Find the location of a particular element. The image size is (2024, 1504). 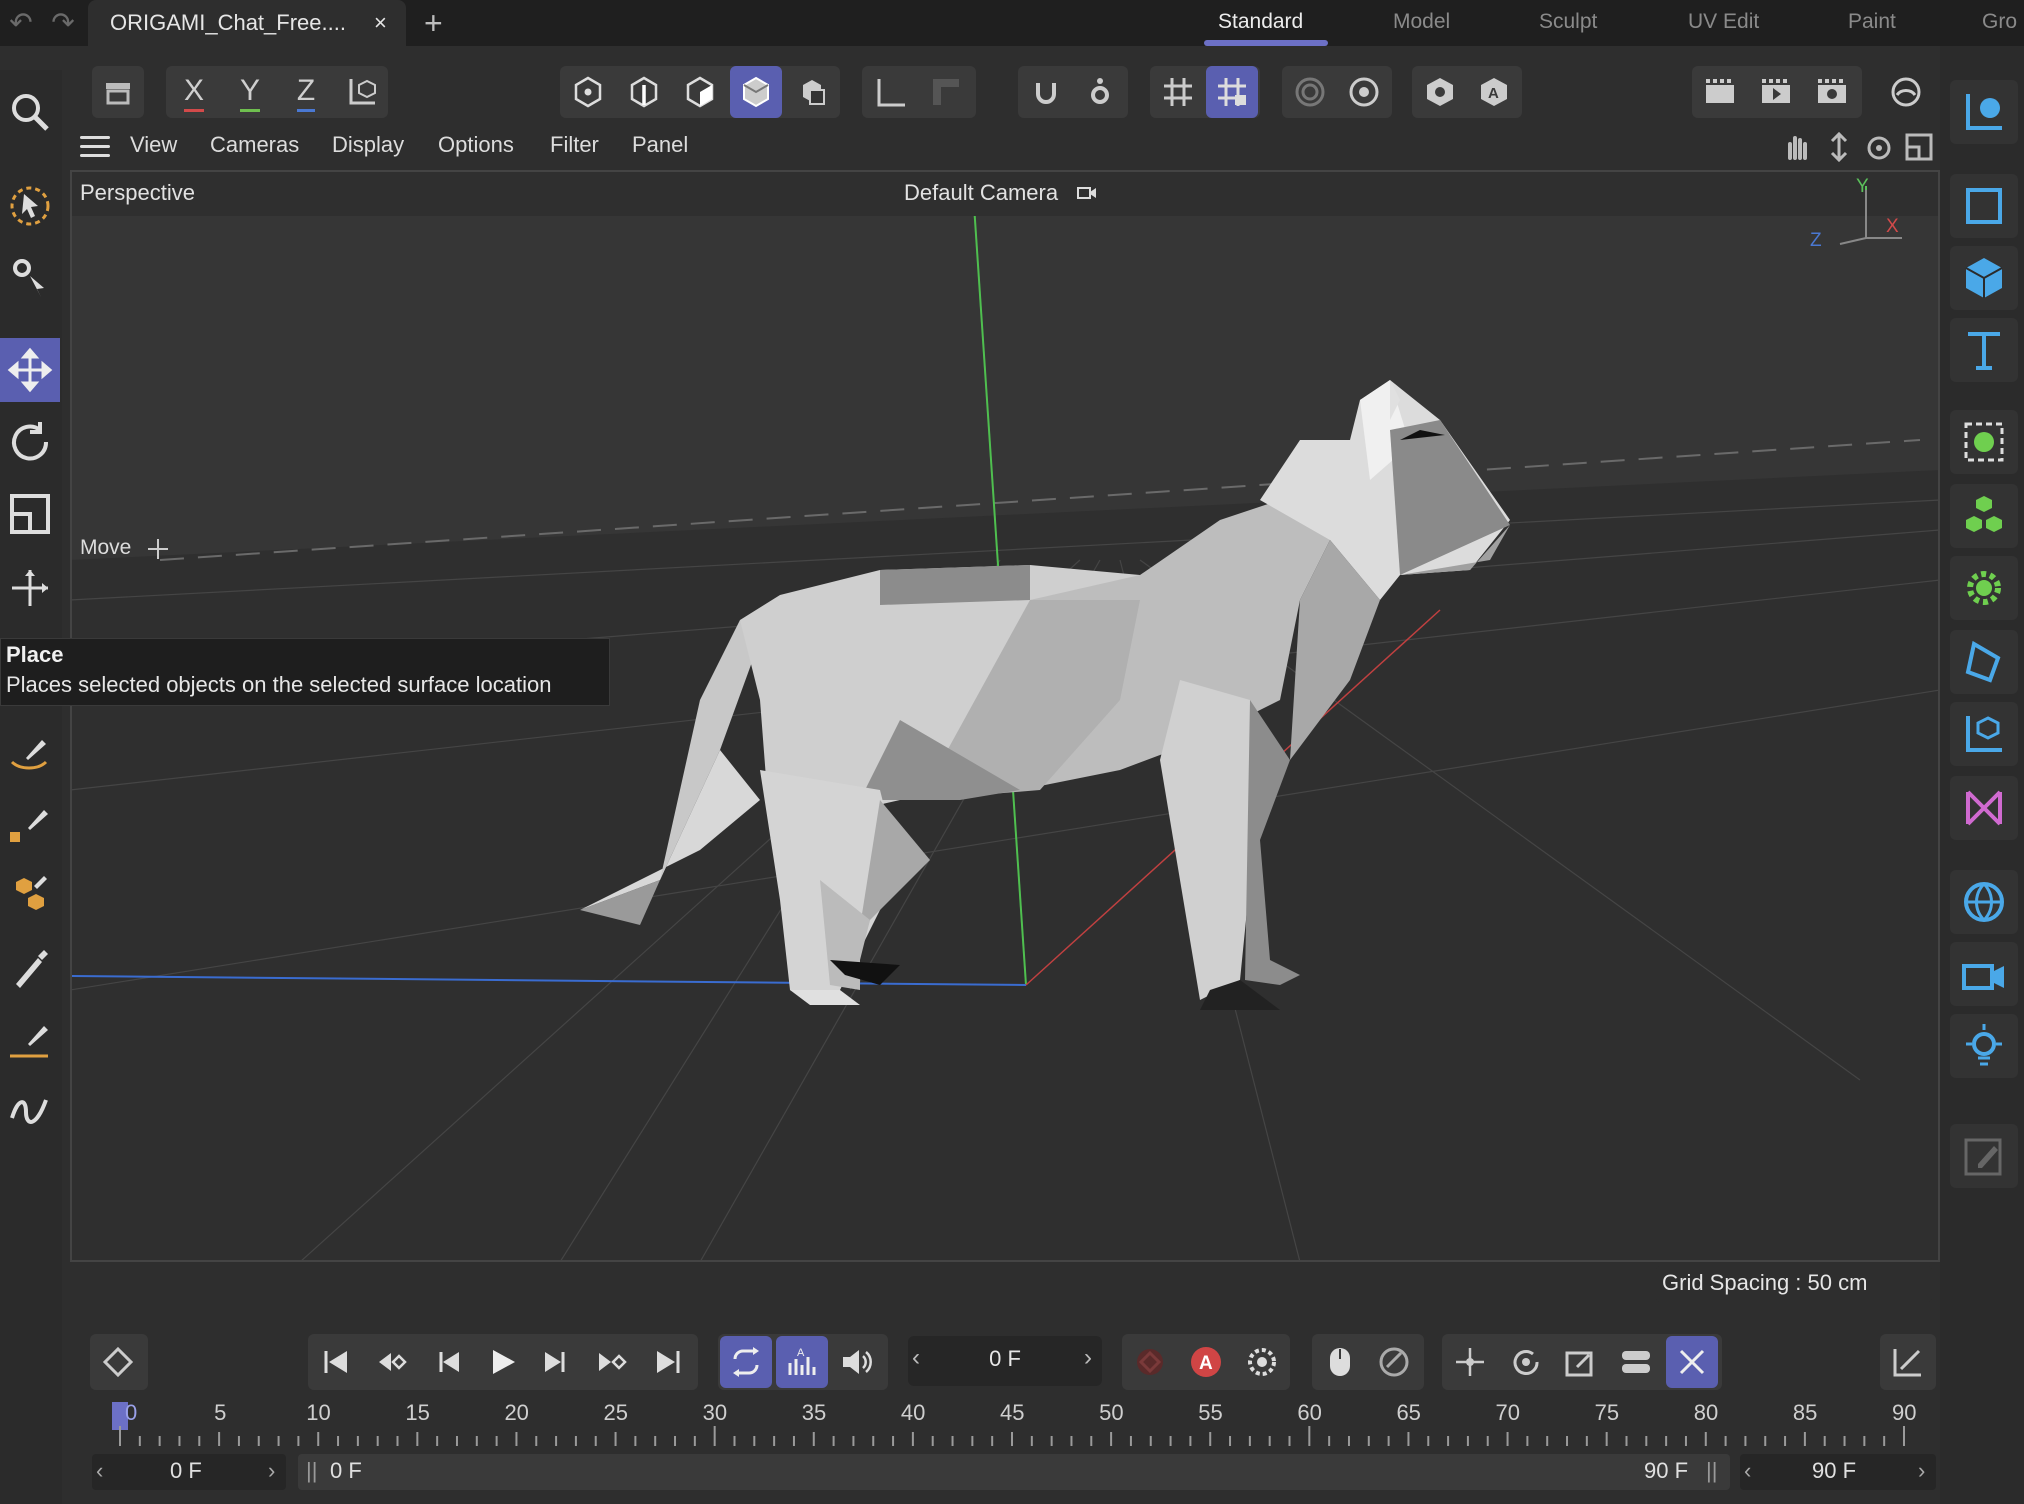

pan-hand-icon is located at coordinates (1797, 147).